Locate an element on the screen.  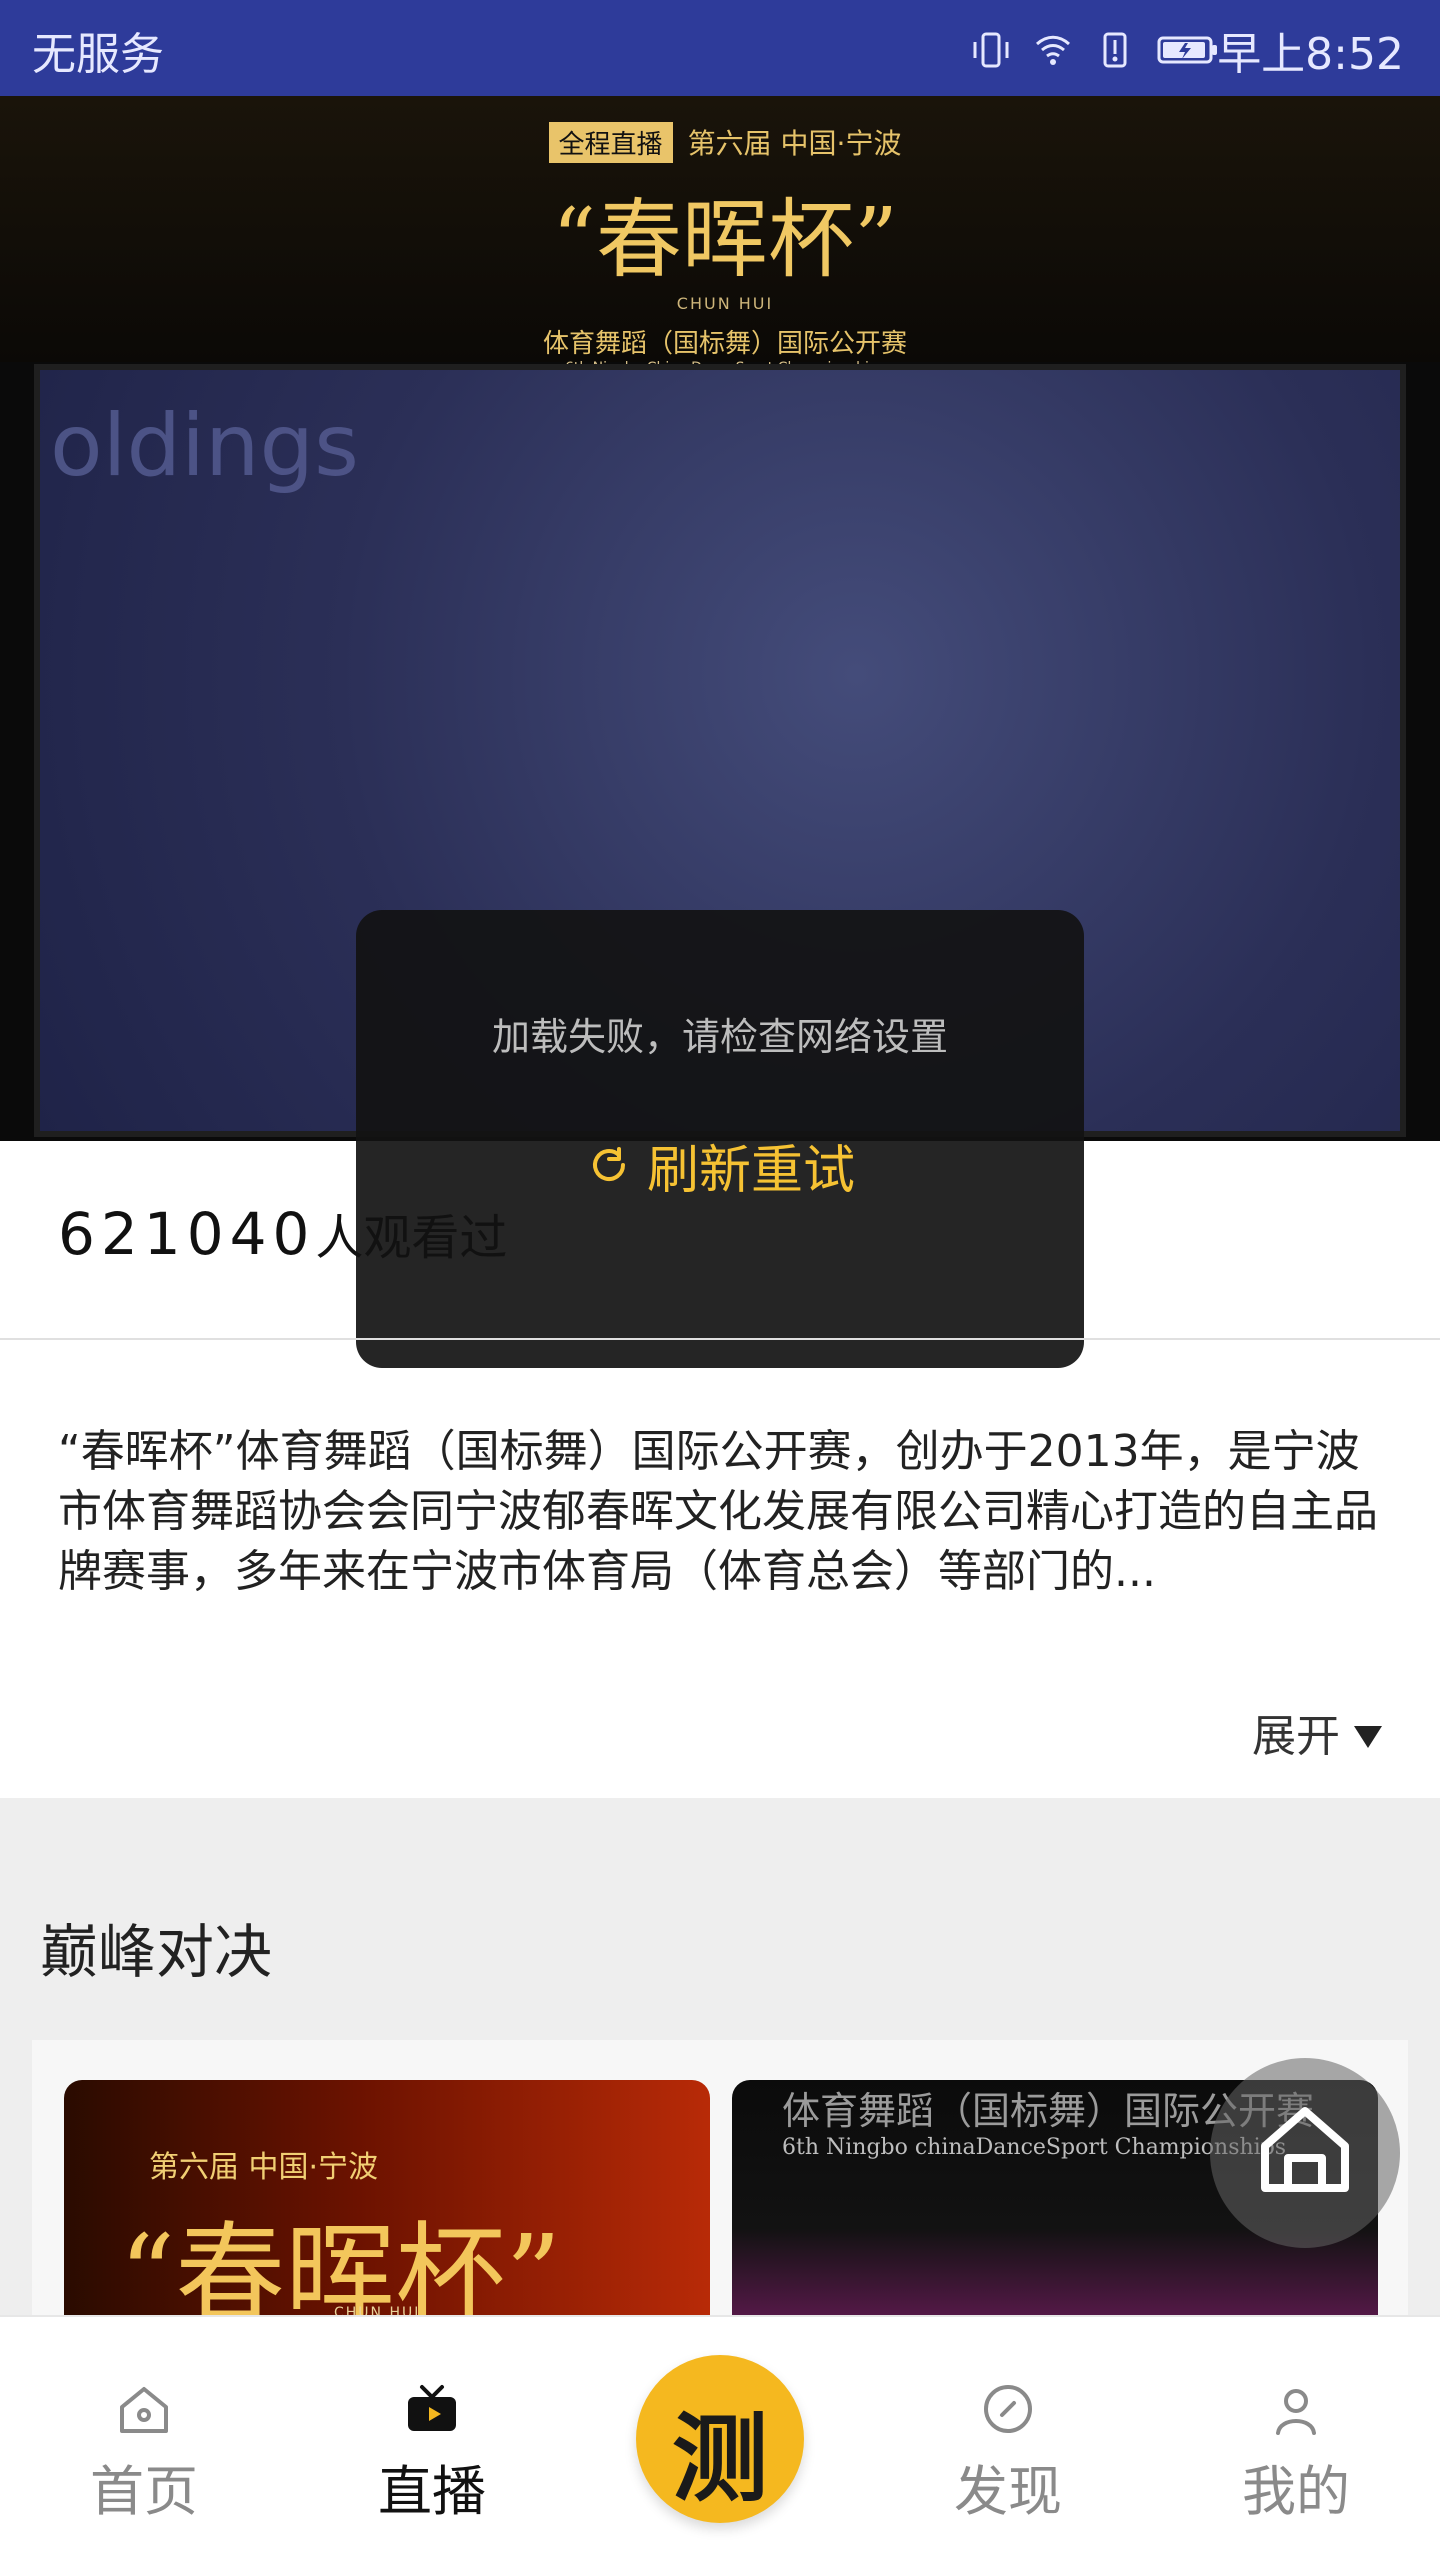
expand-label: 展开 is located at coordinates (1296, 1736).